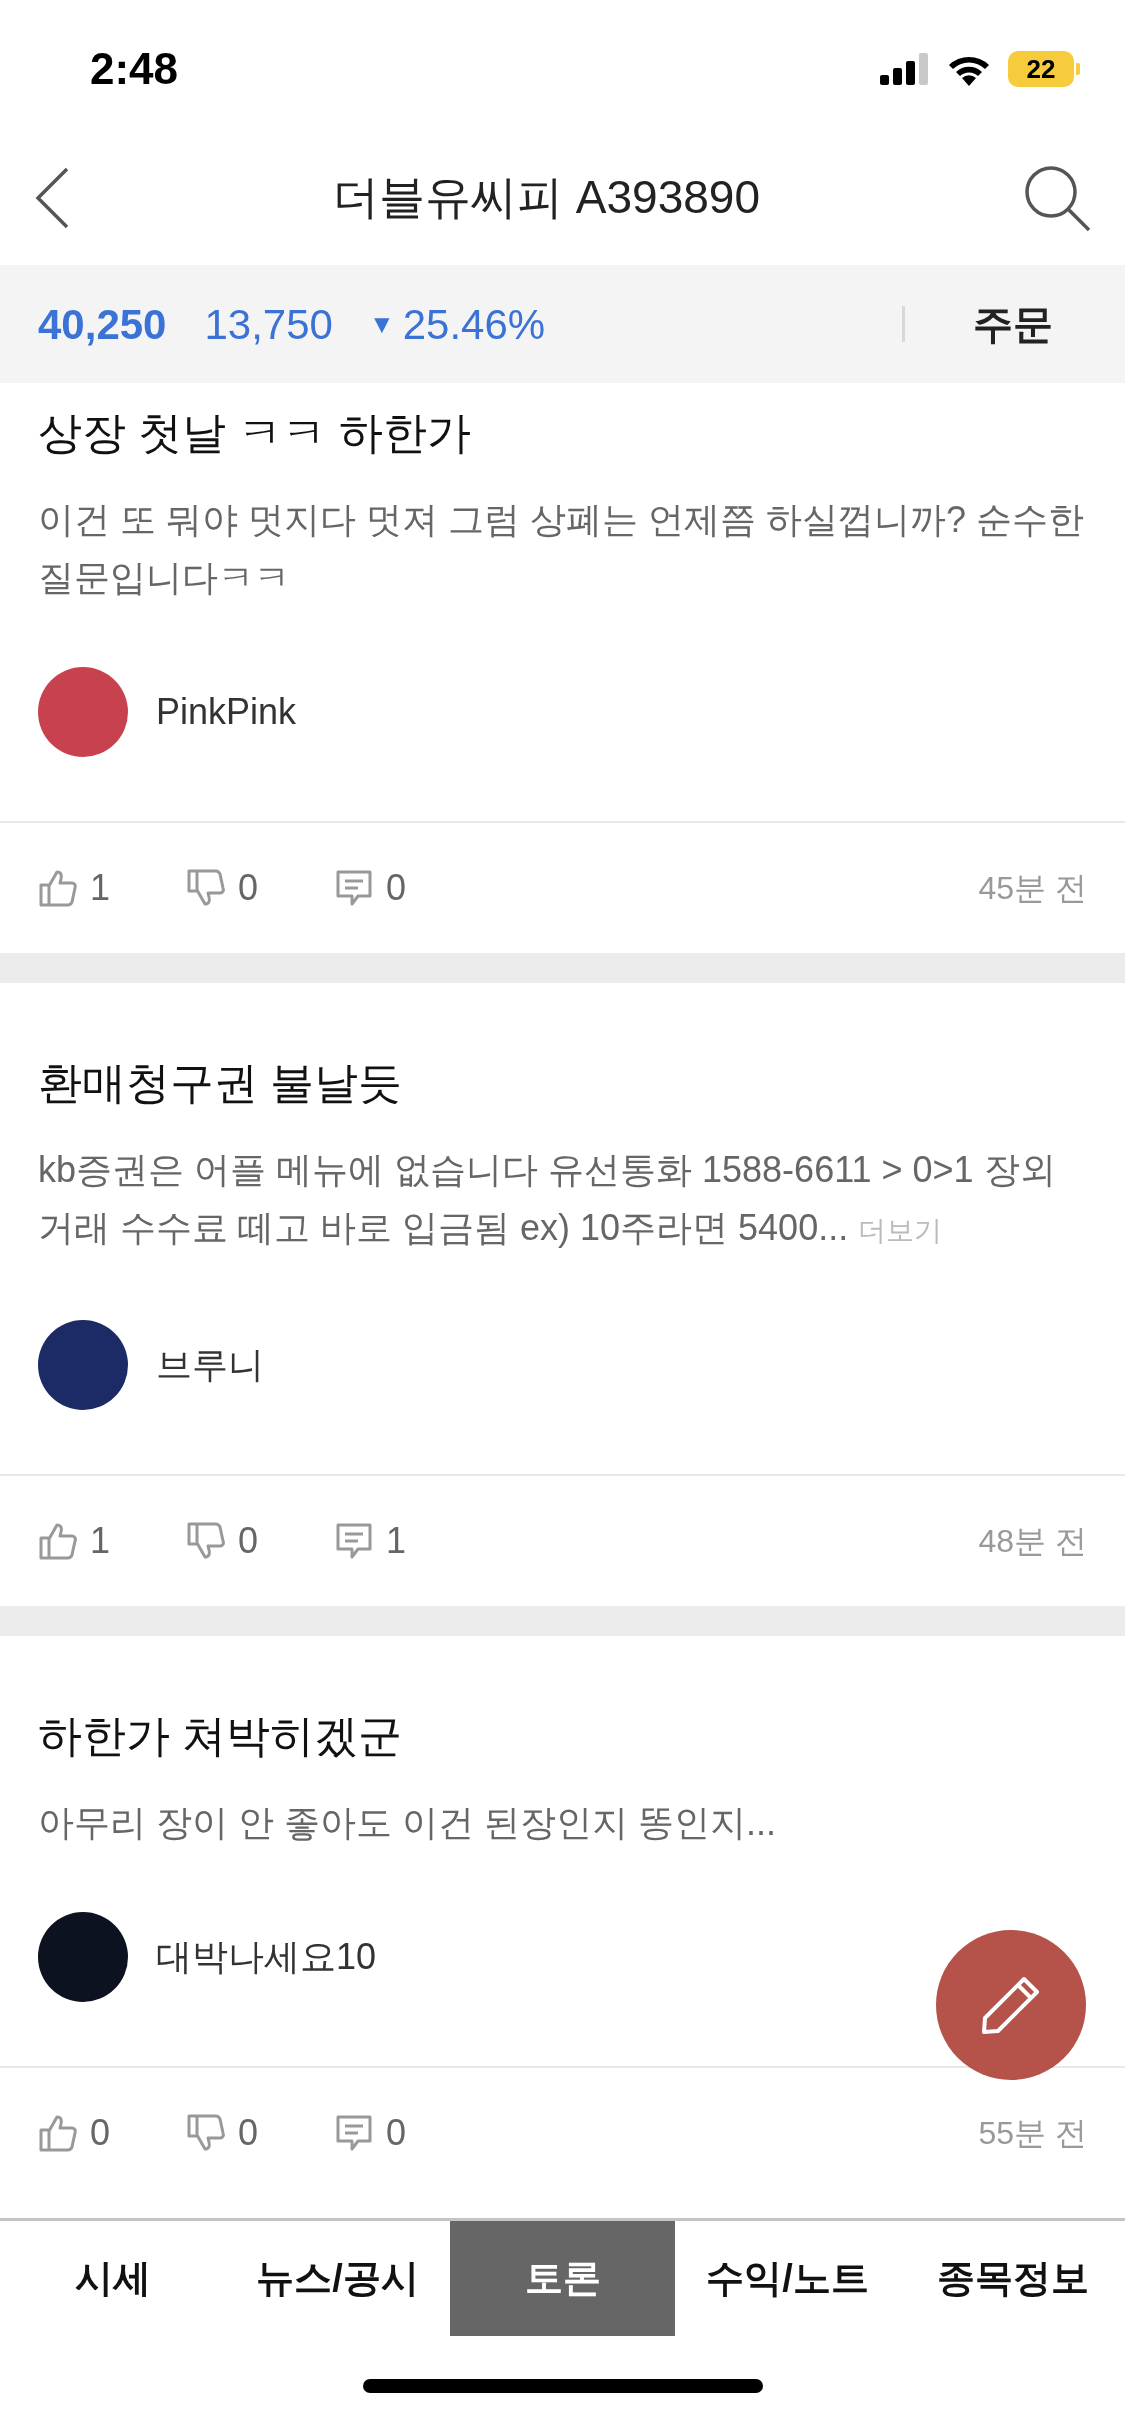 This screenshot has height=2436, width=1125. What do you see at coordinates (562, 549) in the screenshot?
I see `post-body: 이건 또 뭐야 멋지다 멋져 그럼 상폐는 언제쯤 하실껍니까? 순수한 질문입니다ㅋㅋ` at bounding box center [562, 549].